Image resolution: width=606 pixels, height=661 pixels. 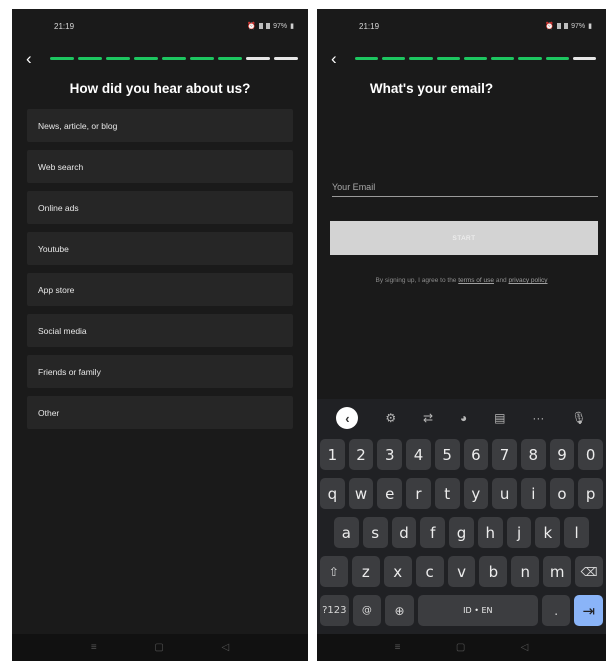 What do you see at coordinates (390, 493) in the screenshot?
I see `key-e: e` at bounding box center [390, 493].